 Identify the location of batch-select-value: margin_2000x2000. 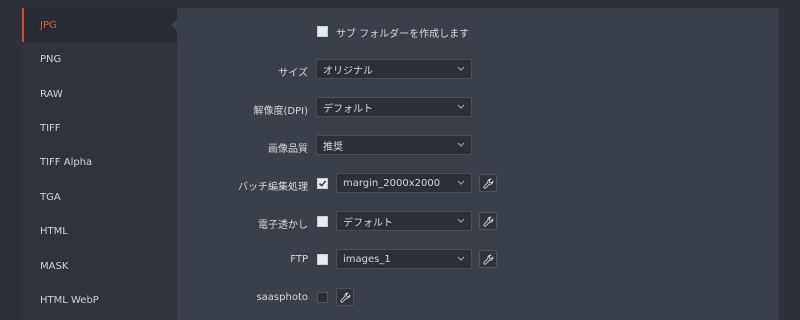
(392, 183).